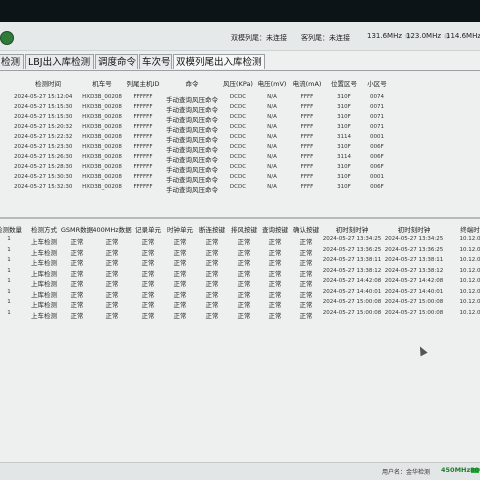 The image size is (480, 480). What do you see at coordinates (377, 107) in the screenshot?
I see `table-cell: 0071` at bounding box center [377, 107].